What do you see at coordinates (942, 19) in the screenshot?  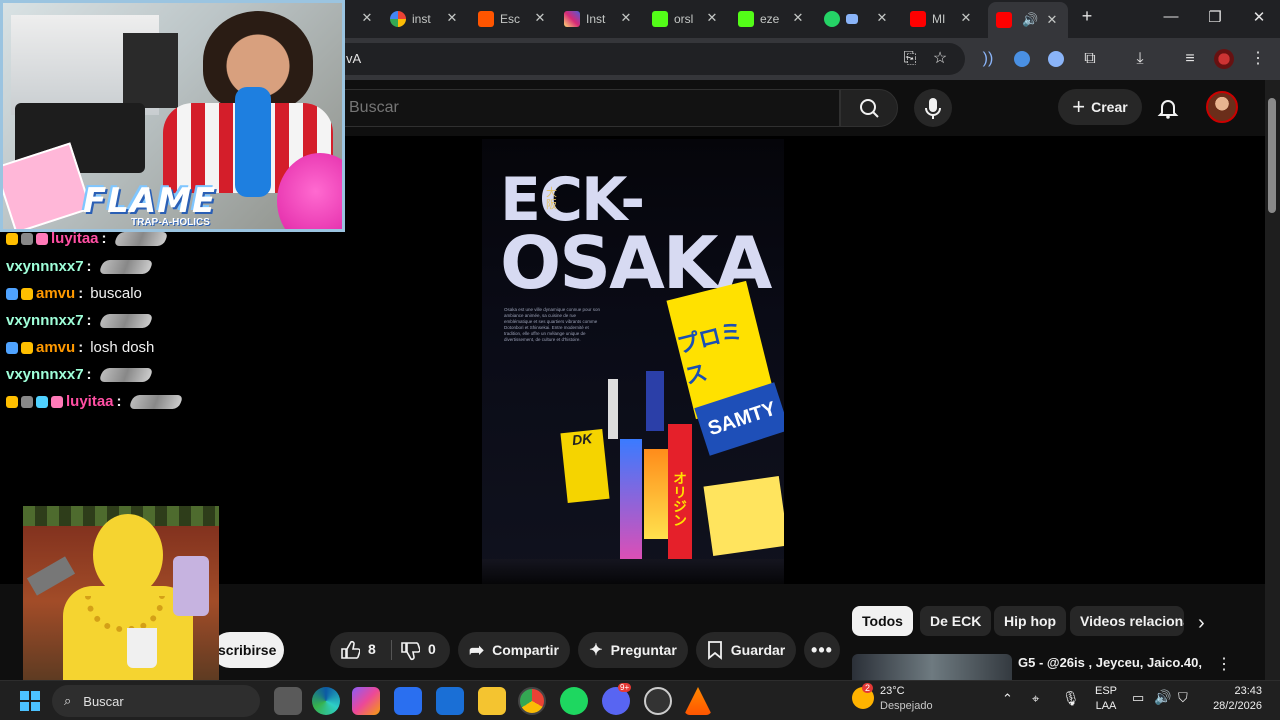 I see `tab-youtube-1: MI ✕` at bounding box center [942, 19].